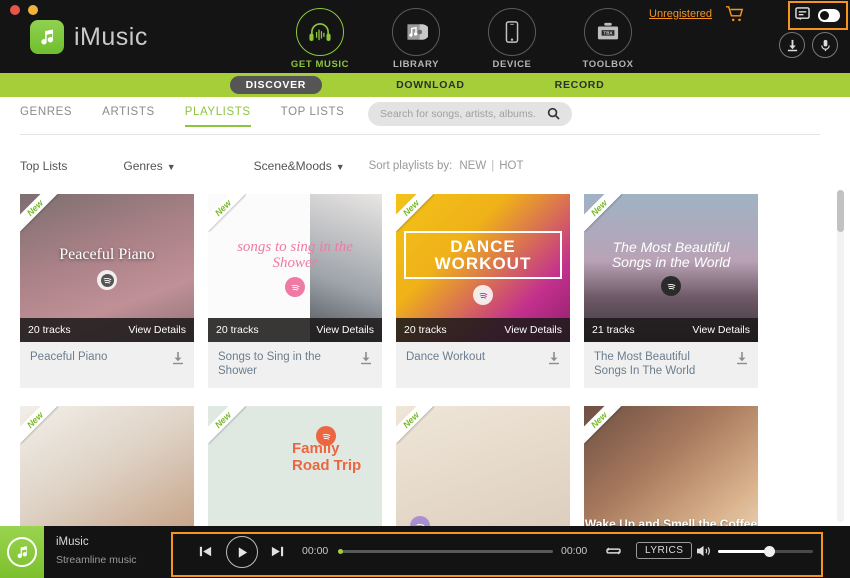 The width and height of the screenshot is (850, 578). I want to click on cover-title: The Most Beautiful Songs in the World, so click(671, 268).